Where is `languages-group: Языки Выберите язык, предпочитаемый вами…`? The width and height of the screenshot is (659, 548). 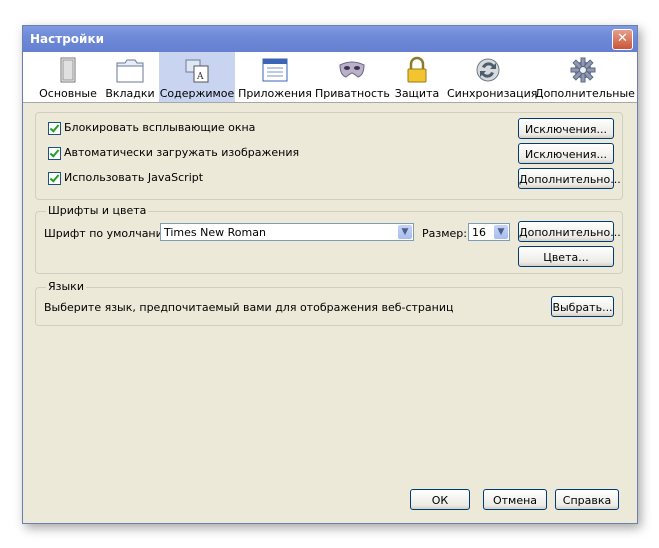
languages-group: Языки Выберите язык, предпочитаемый вами… is located at coordinates (329, 303).